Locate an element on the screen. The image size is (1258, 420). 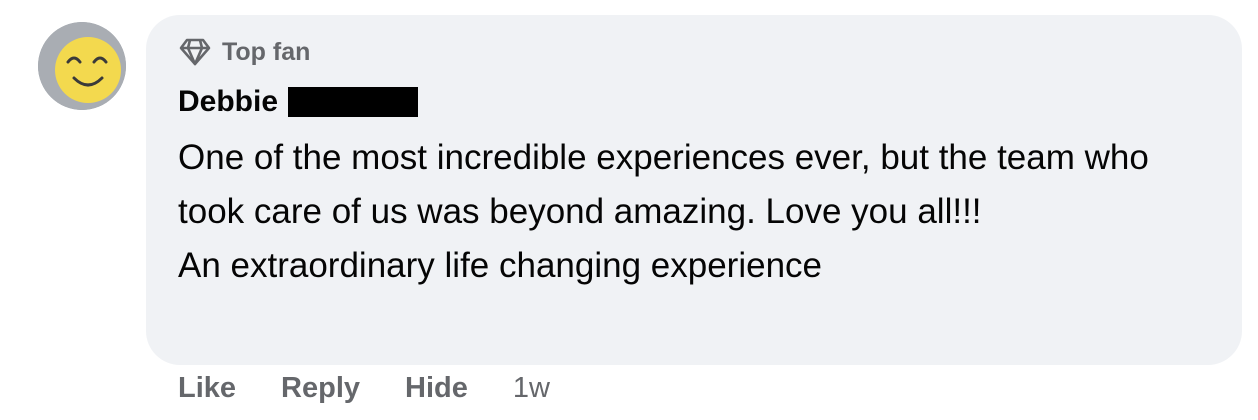
redacted-bar is located at coordinates (353, 102).